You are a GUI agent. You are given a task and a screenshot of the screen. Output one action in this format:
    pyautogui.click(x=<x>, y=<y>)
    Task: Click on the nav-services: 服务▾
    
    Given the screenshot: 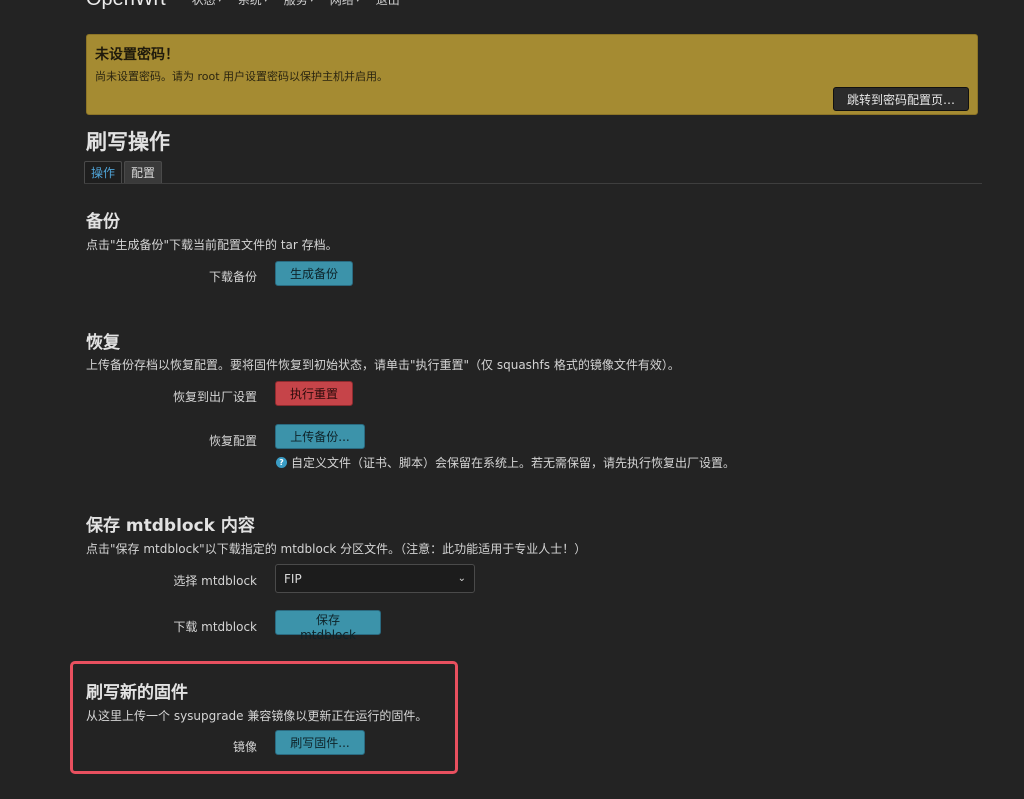 What is the action you would take?
    pyautogui.click(x=299, y=4)
    